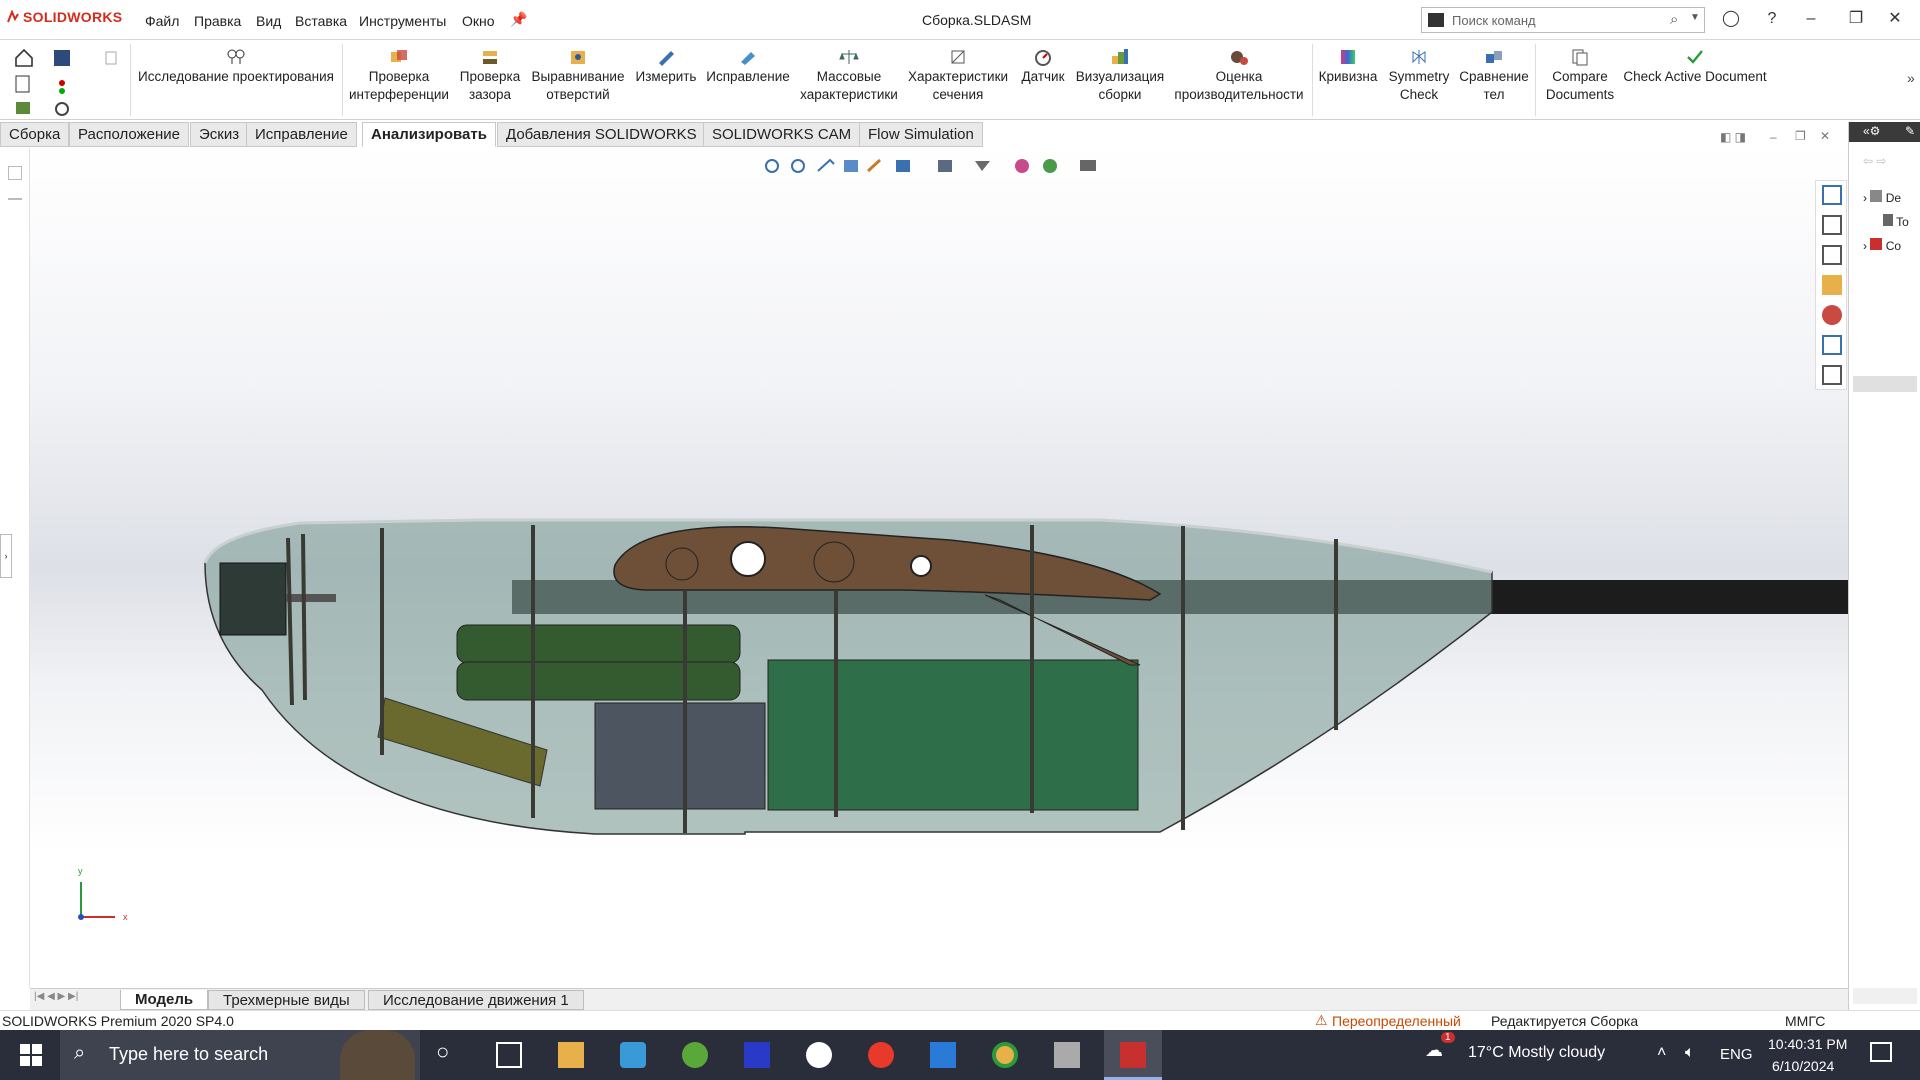 Image resolution: width=1920 pixels, height=1080 pixels. What do you see at coordinates (1563, 20) in the screenshot?
I see `command-search: Поиск команд ⌕ ▼` at bounding box center [1563, 20].